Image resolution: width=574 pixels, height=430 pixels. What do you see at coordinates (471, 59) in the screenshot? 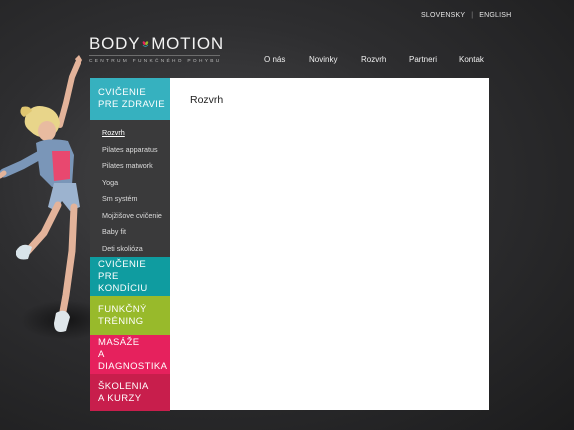
I see `nav-item-kontak: Kontak` at bounding box center [471, 59].